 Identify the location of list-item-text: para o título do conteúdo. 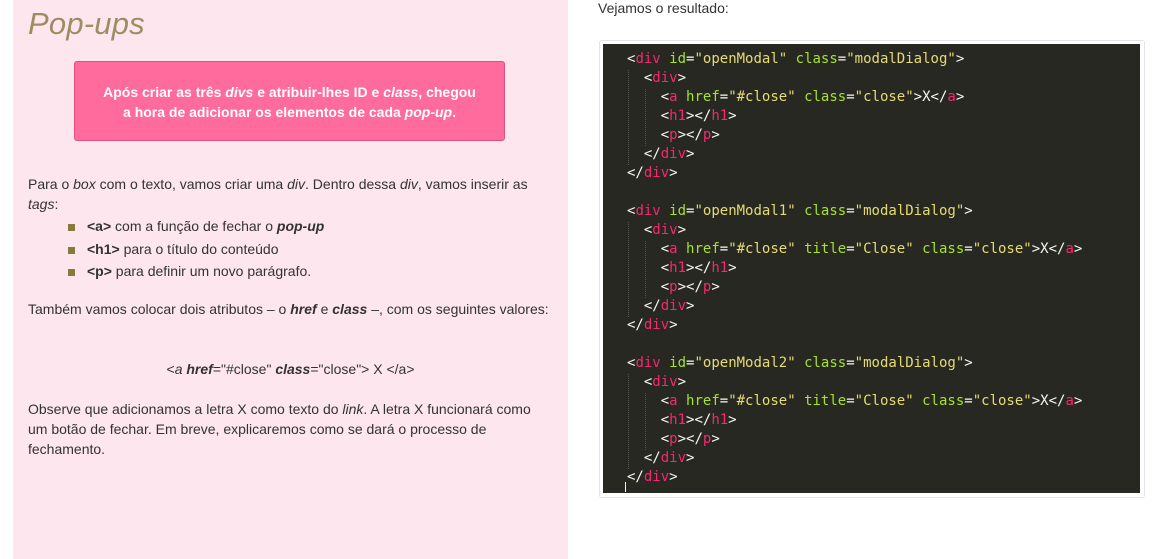
(199, 248).